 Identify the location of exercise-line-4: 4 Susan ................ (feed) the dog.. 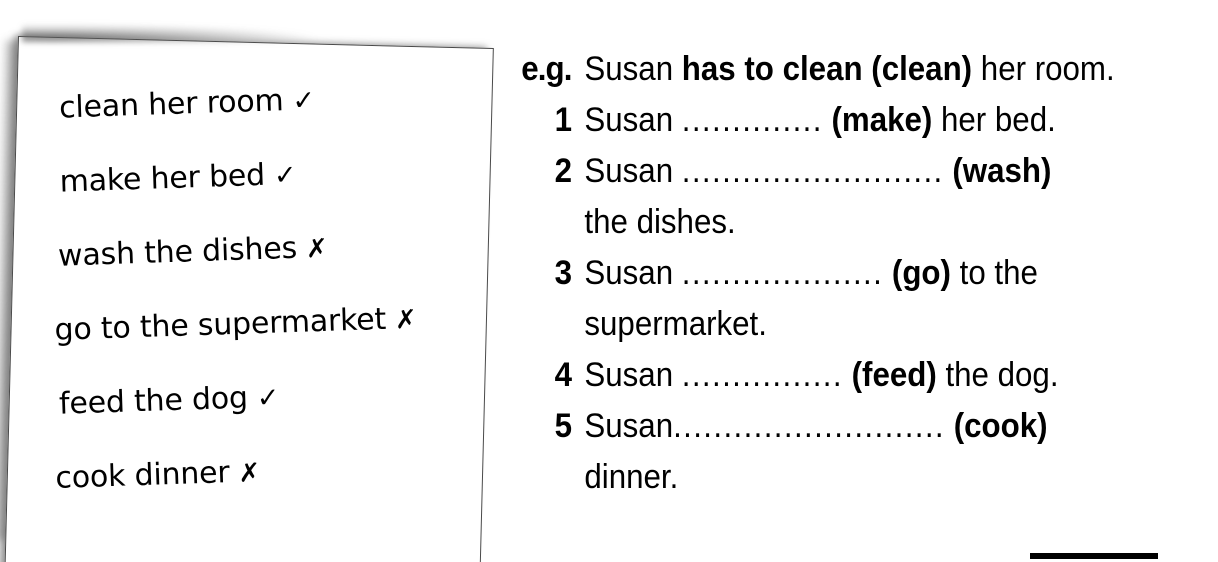
(841, 375).